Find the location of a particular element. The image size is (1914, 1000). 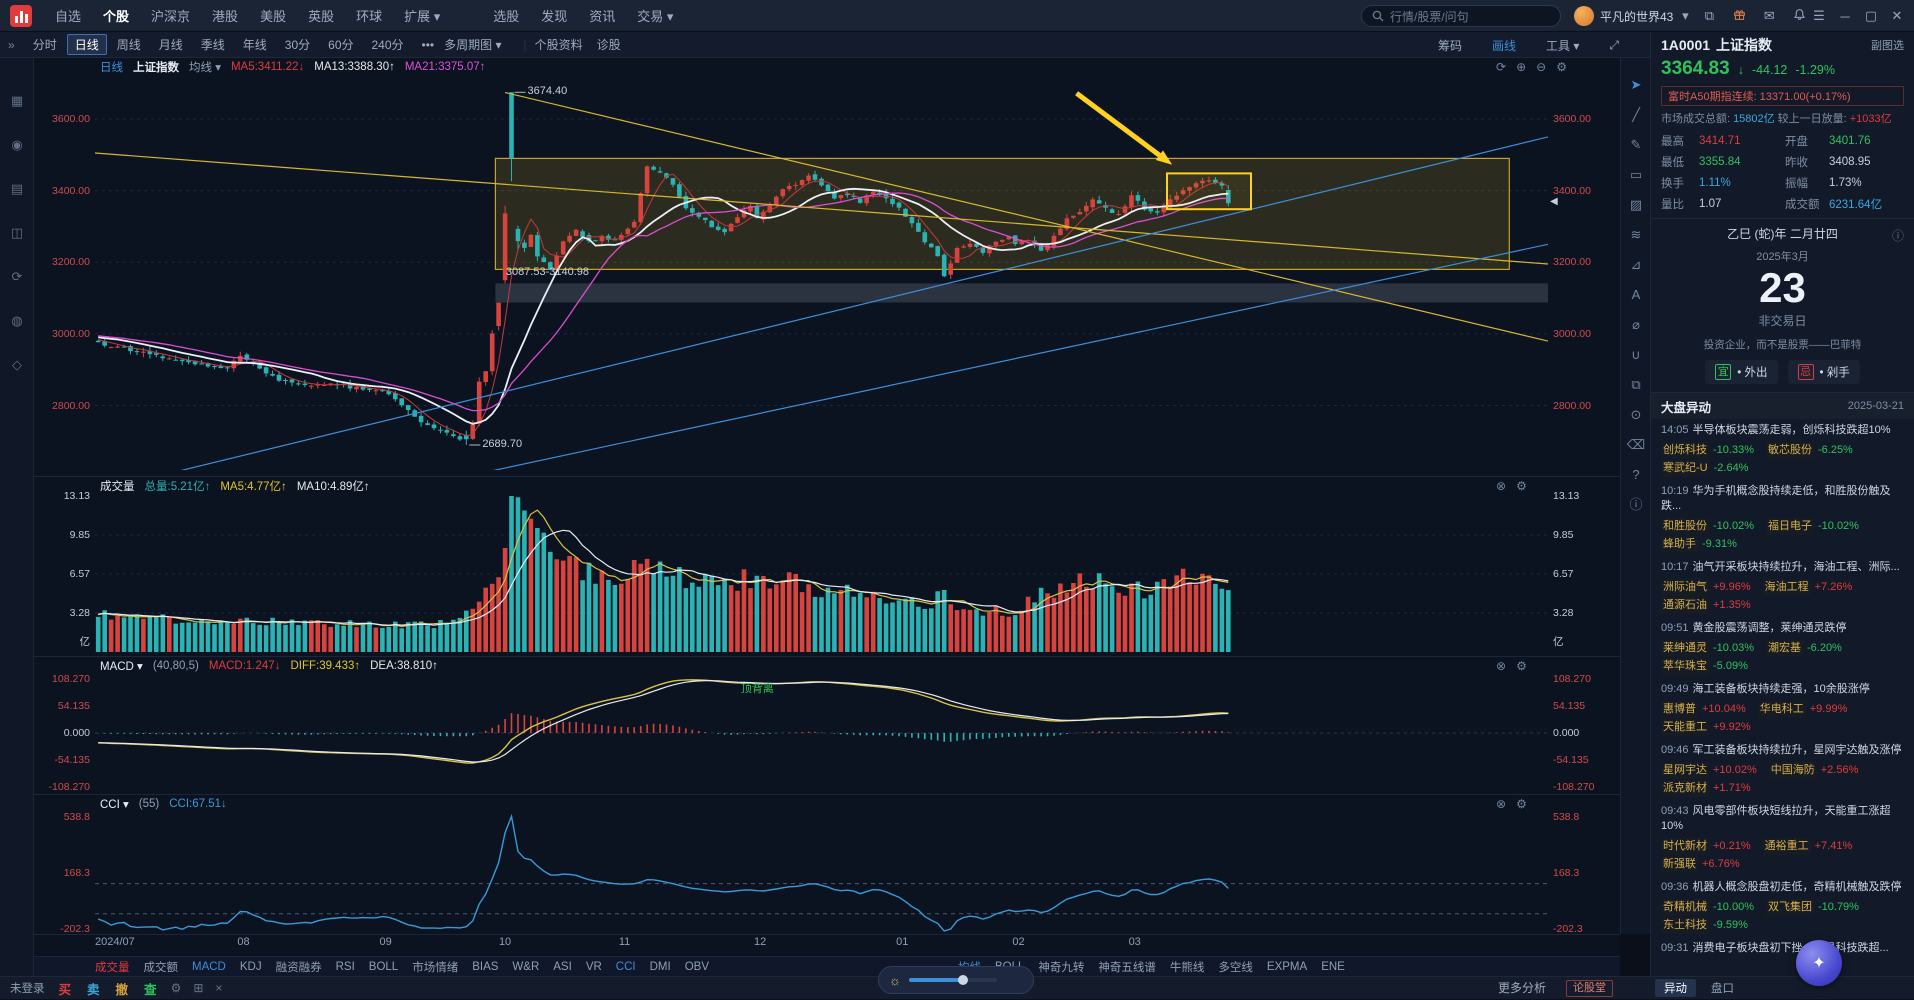

stock-chip: 萃华珠宝 -5.09% is located at coordinates (1704, 666).